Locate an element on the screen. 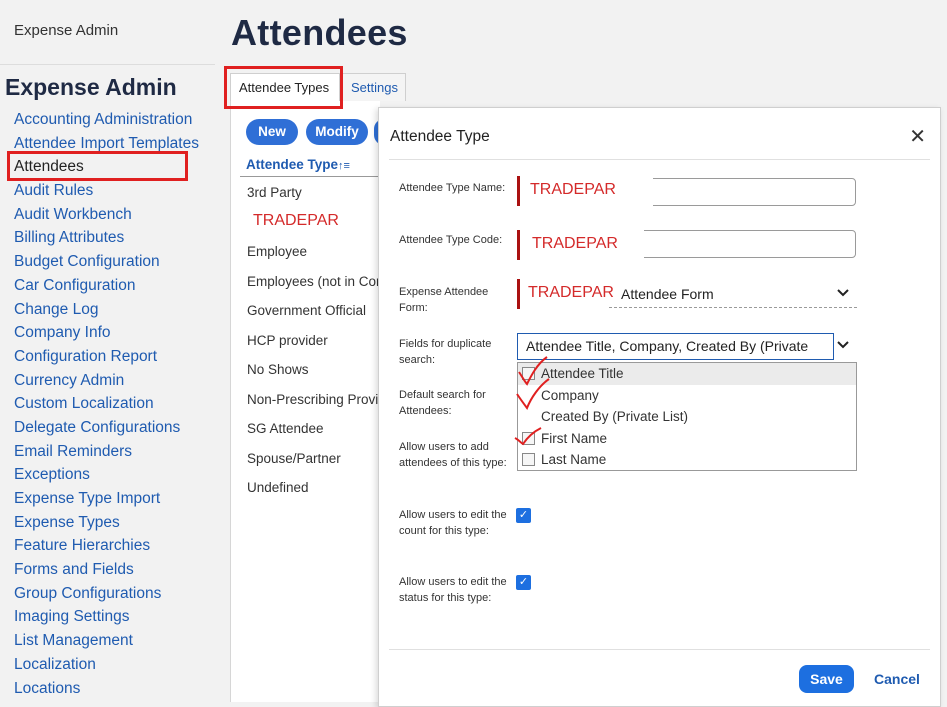  annotation-checkmarks is located at coordinates (532, 401).